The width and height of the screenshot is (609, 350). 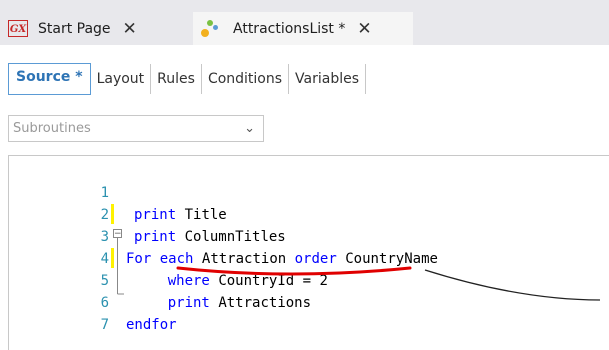 What do you see at coordinates (151, 325) in the screenshot?
I see `code-text: endfor` at bounding box center [151, 325].